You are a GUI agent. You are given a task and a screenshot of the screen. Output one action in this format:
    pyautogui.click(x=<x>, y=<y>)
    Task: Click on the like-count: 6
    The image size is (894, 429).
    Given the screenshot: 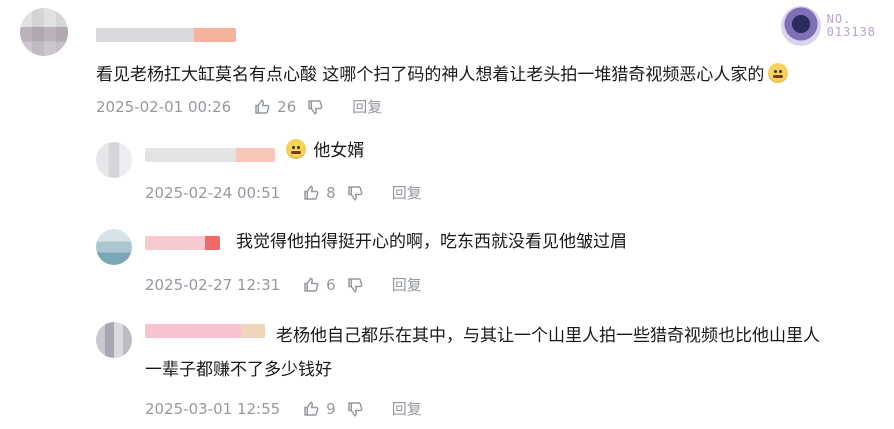 What is the action you would take?
    pyautogui.click(x=331, y=284)
    